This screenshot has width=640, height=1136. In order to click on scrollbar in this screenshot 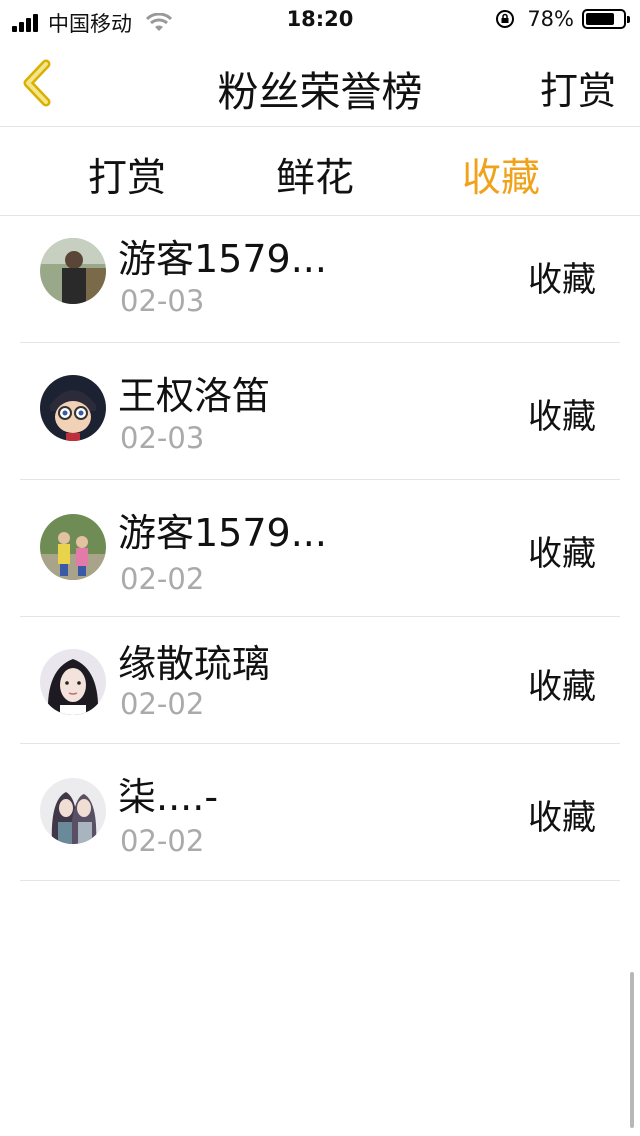, I will do `click(632, 1050)`.